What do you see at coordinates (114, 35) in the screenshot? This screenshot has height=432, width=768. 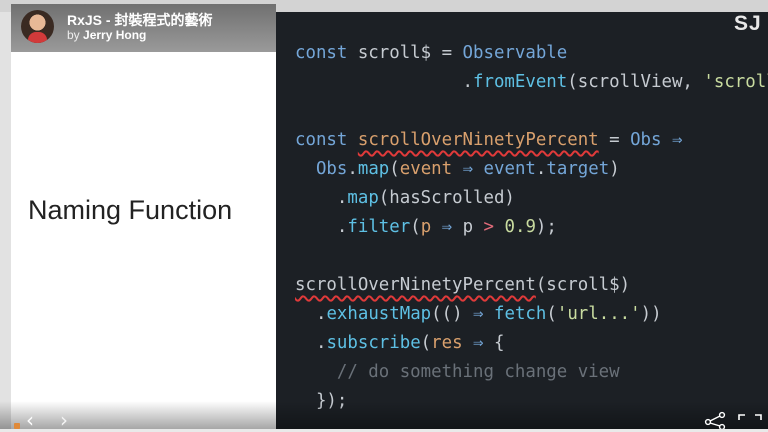 I see `author-name: Jerry Hong` at bounding box center [114, 35].